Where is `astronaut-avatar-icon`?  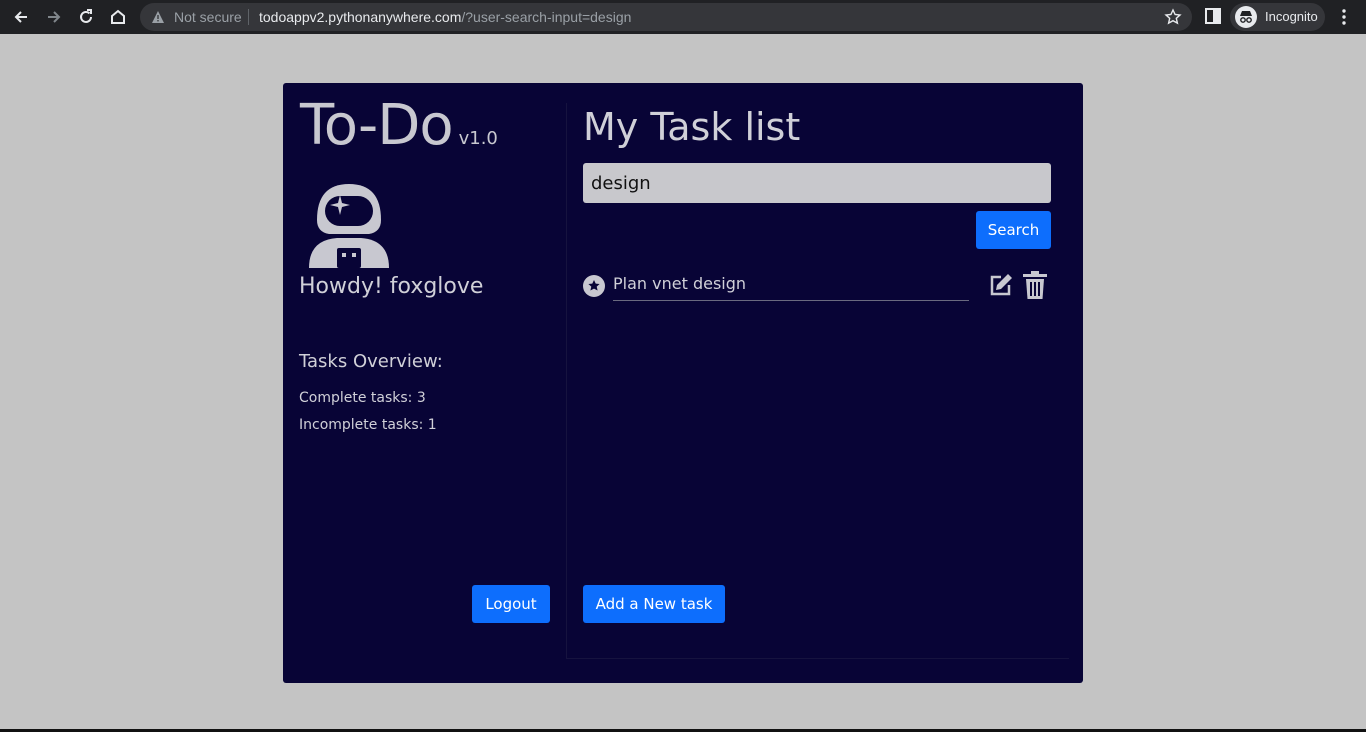
astronaut-avatar-icon is located at coordinates (349, 226).